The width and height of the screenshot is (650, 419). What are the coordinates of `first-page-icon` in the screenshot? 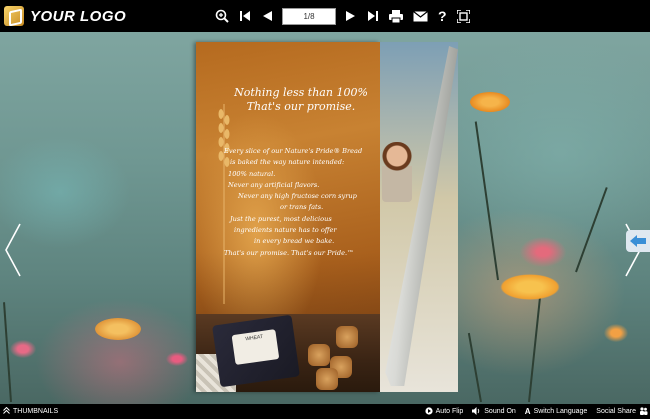 It's located at (245, 16).